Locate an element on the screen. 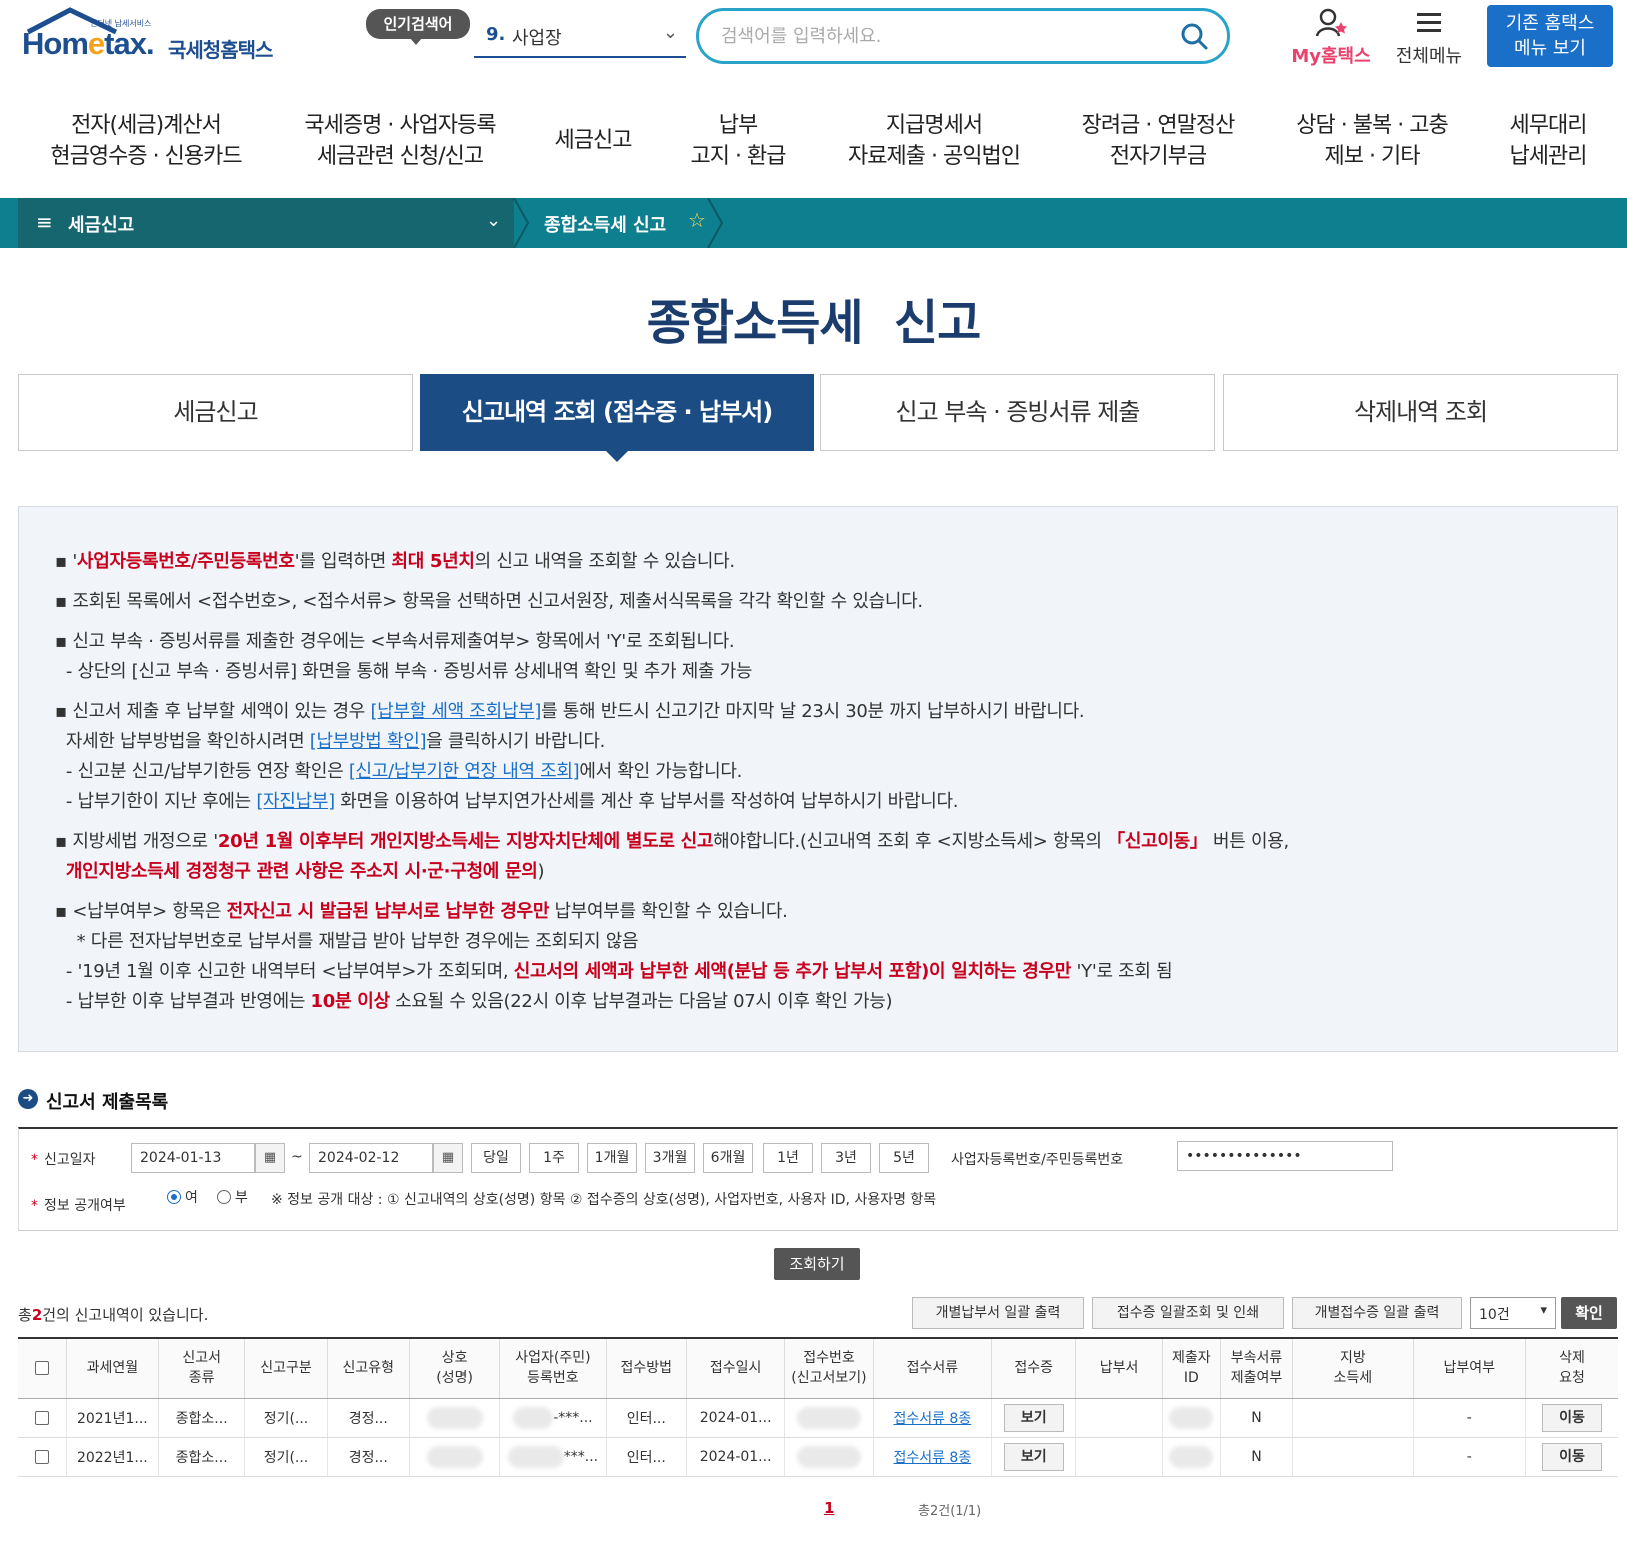 The image size is (1627, 1554). col-method: 접수방법 is located at coordinates (646, 1368).